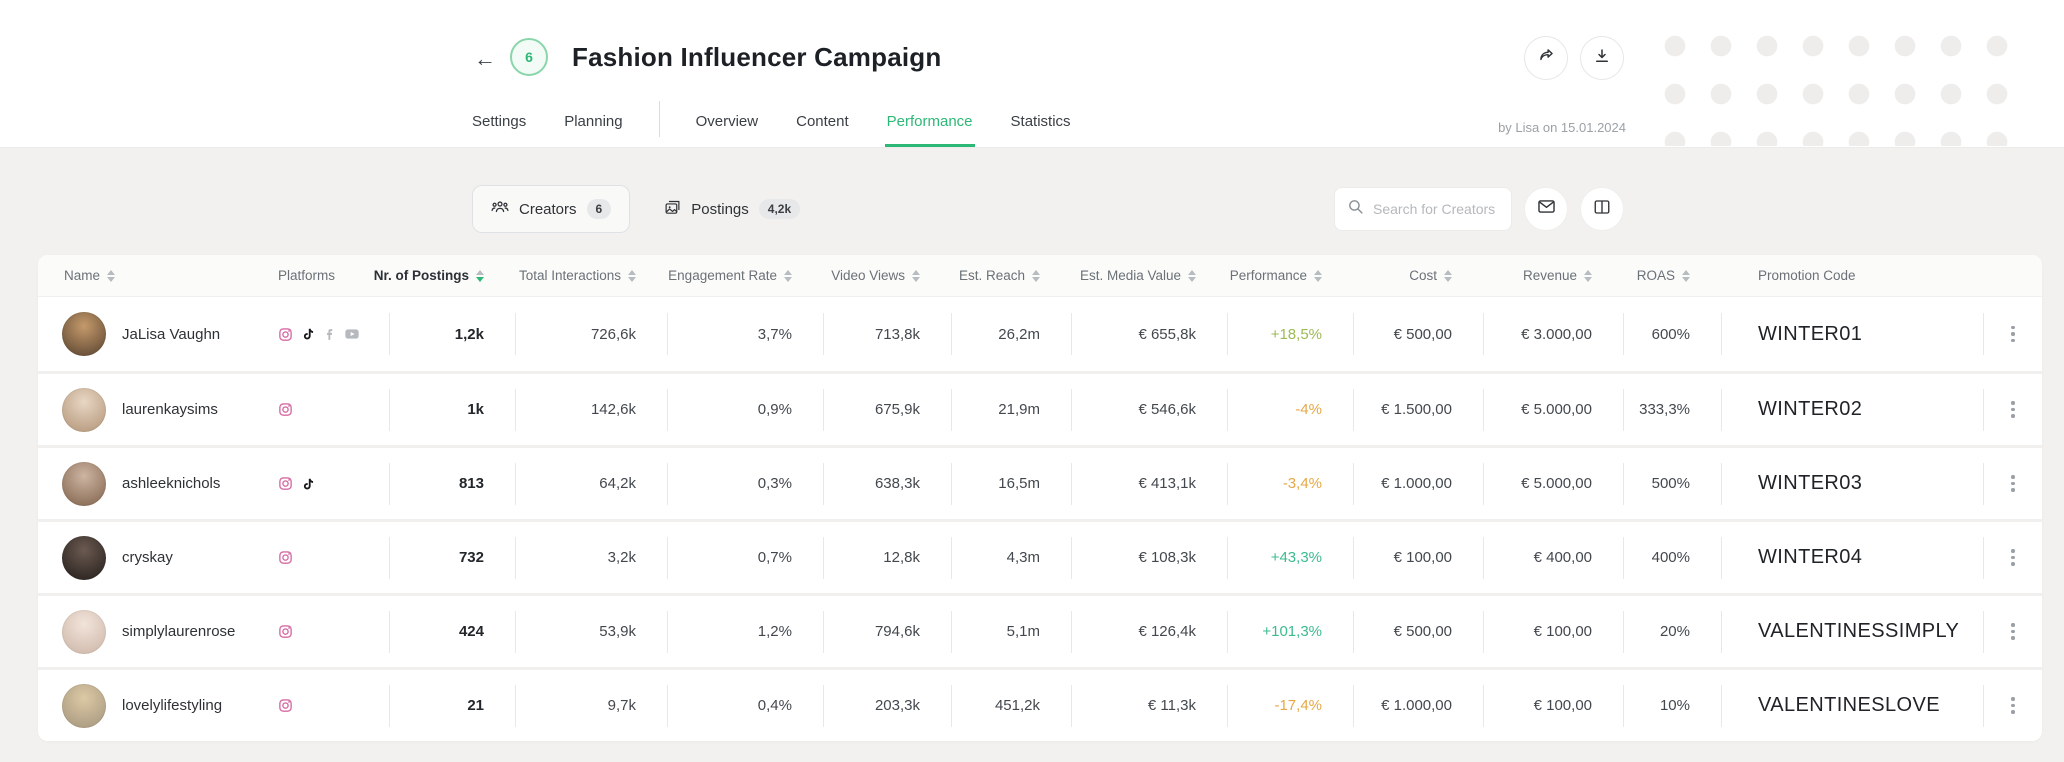 Image resolution: width=2064 pixels, height=762 pixels. Describe the element at coordinates (469, 334) in the screenshot. I see `postings-value: 1,2k` at that location.